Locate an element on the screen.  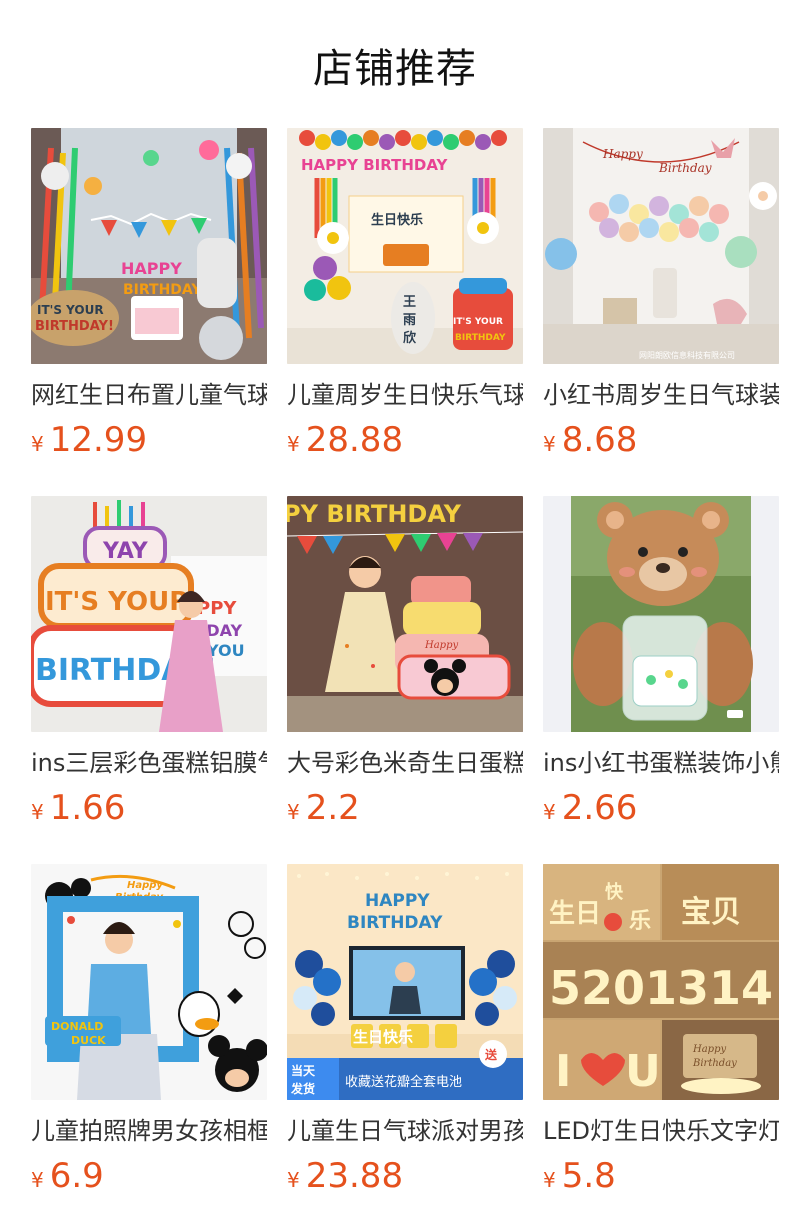
product-price: ¥23.88 is located at coordinates (405, 1176).